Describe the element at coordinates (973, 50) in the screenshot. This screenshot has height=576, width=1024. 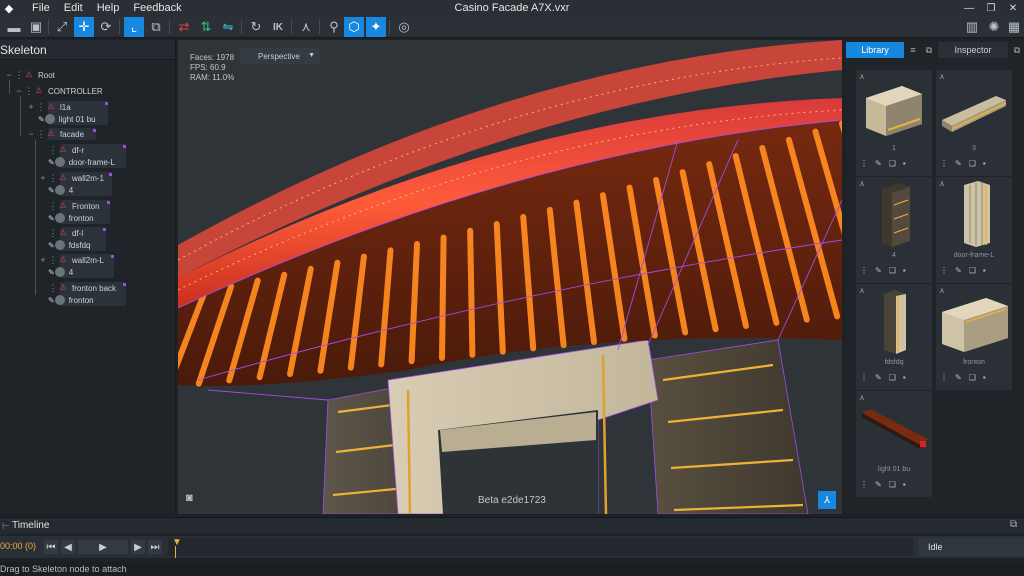
I see `tab-inspector: Inspector` at that location.